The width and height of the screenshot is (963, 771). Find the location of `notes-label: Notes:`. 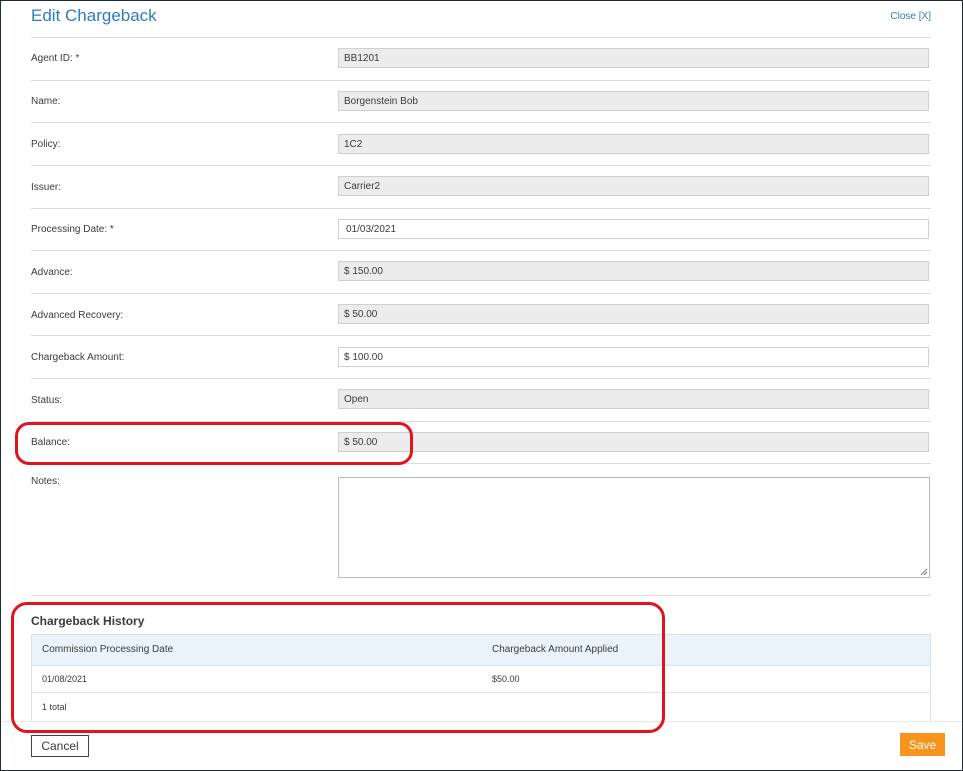

notes-label: Notes: is located at coordinates (45, 481).